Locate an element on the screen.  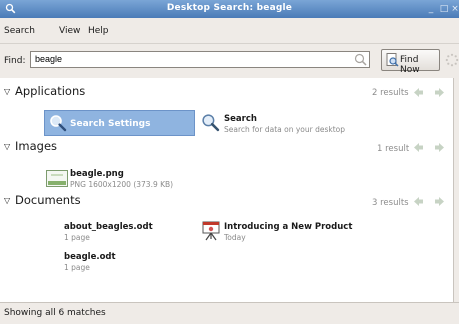
minimize-button: _ is located at coordinates (431, 9).